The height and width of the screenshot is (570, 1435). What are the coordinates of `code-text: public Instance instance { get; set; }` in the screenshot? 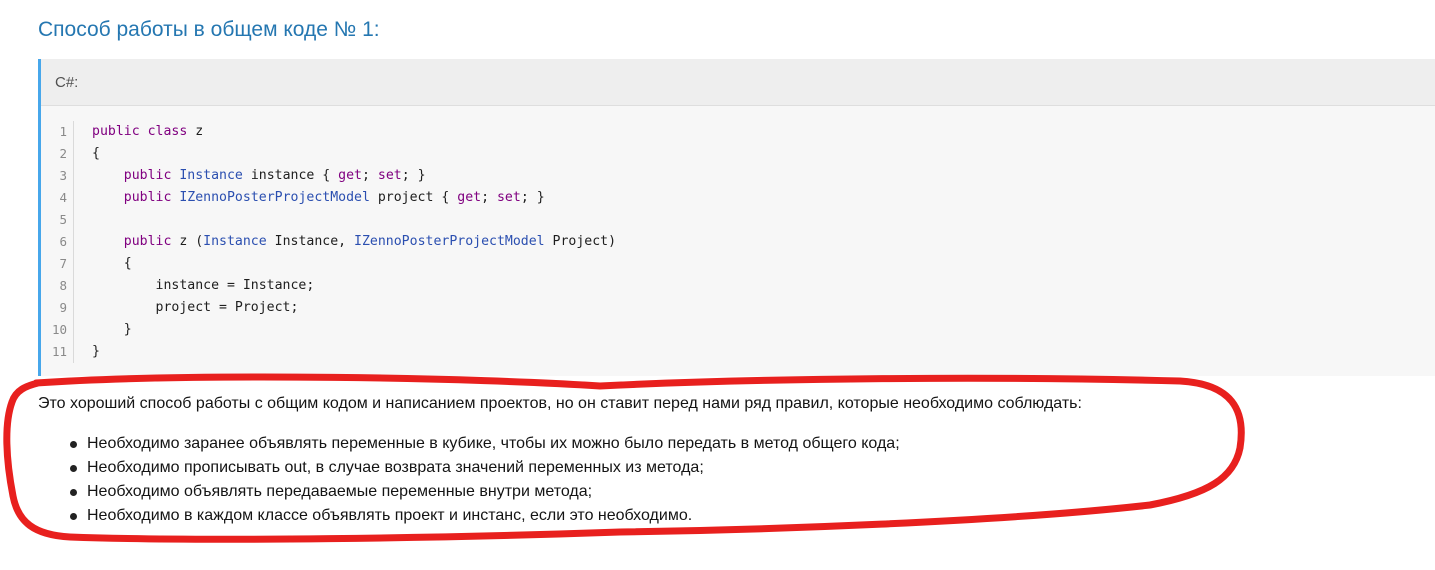 It's located at (250, 176).